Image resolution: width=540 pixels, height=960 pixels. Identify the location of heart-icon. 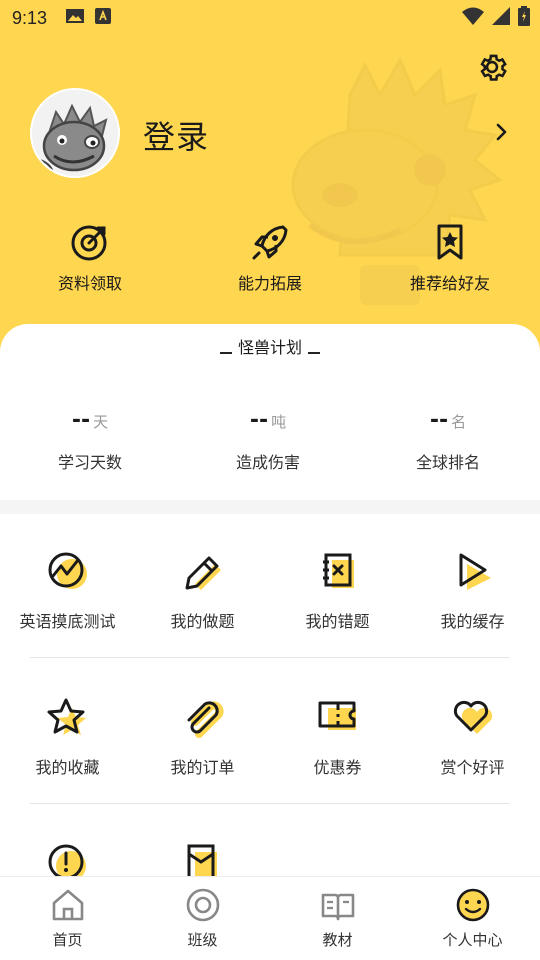
(472, 717).